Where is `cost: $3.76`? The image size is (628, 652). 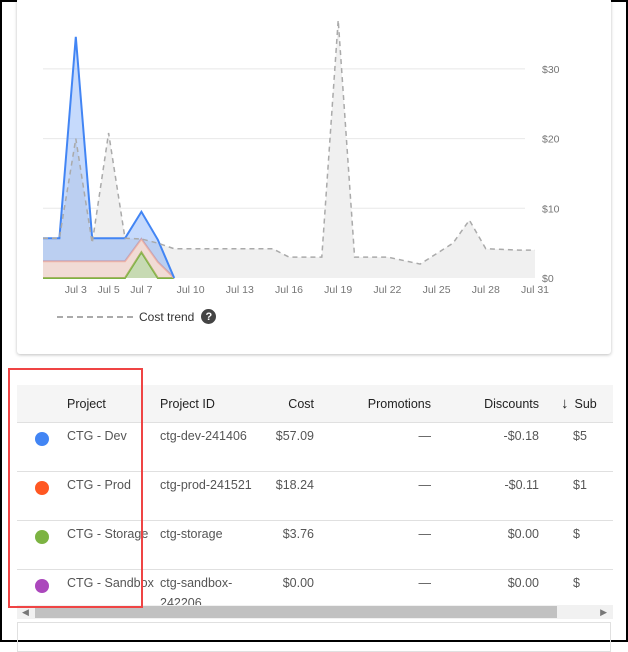 cost: $3.76 is located at coordinates (298, 534).